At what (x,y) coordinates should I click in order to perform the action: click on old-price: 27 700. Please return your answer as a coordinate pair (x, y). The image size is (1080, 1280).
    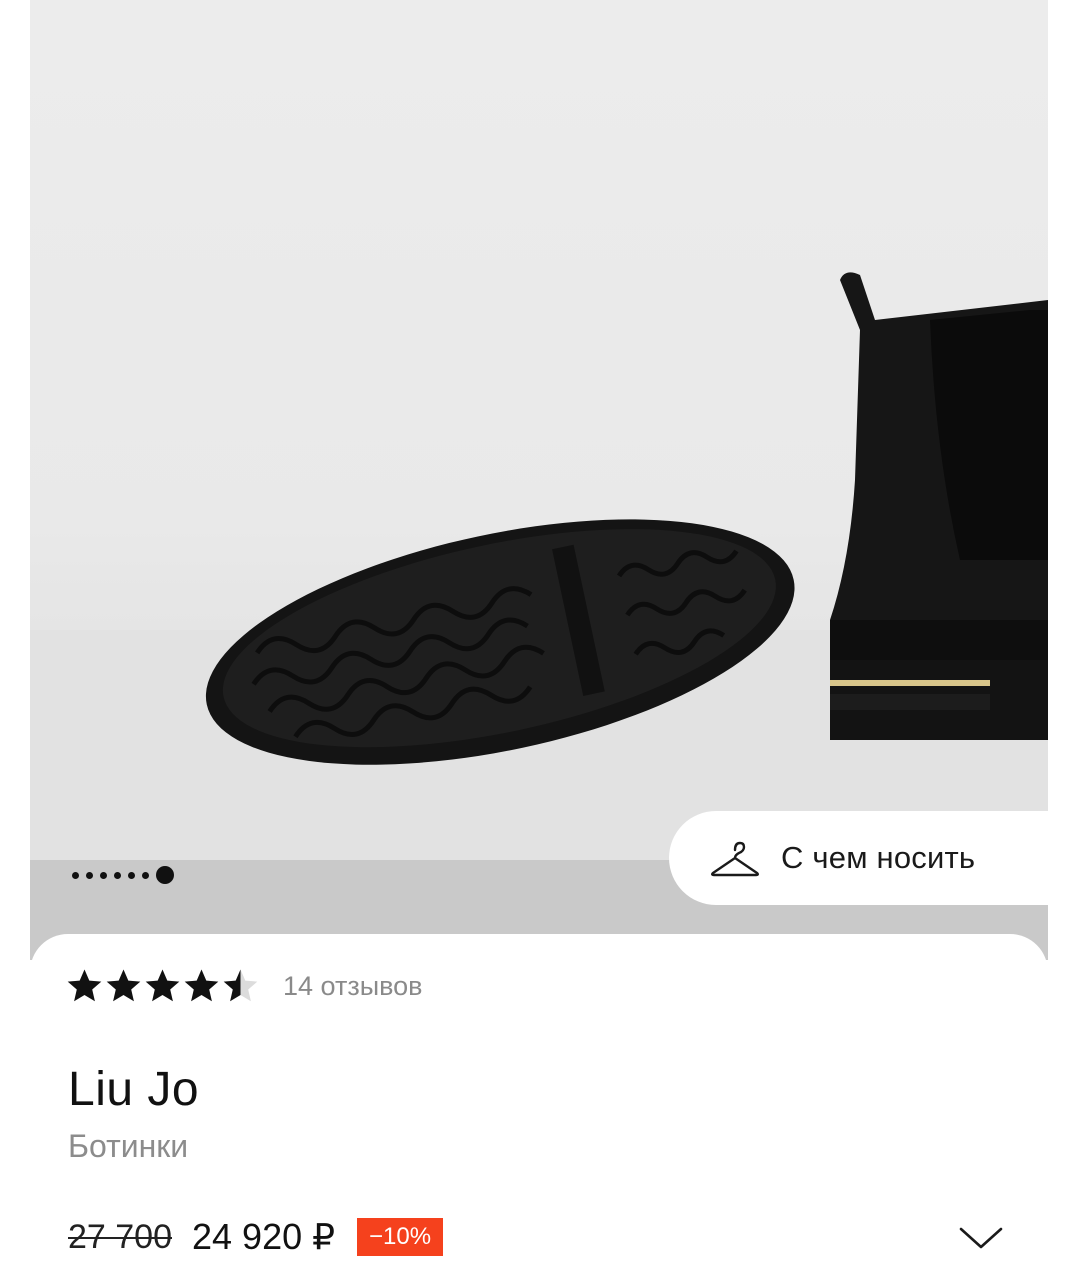
    Looking at the image, I should click on (120, 1236).